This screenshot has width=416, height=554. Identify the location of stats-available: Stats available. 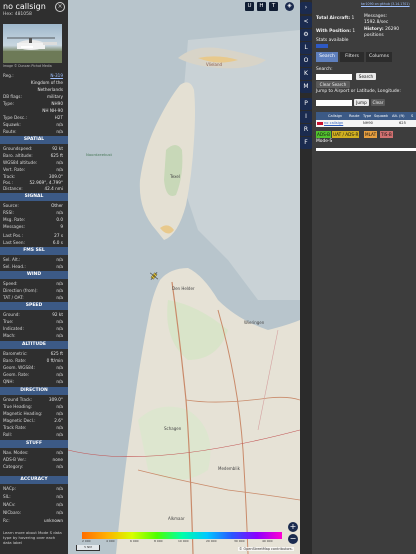
(332, 40).